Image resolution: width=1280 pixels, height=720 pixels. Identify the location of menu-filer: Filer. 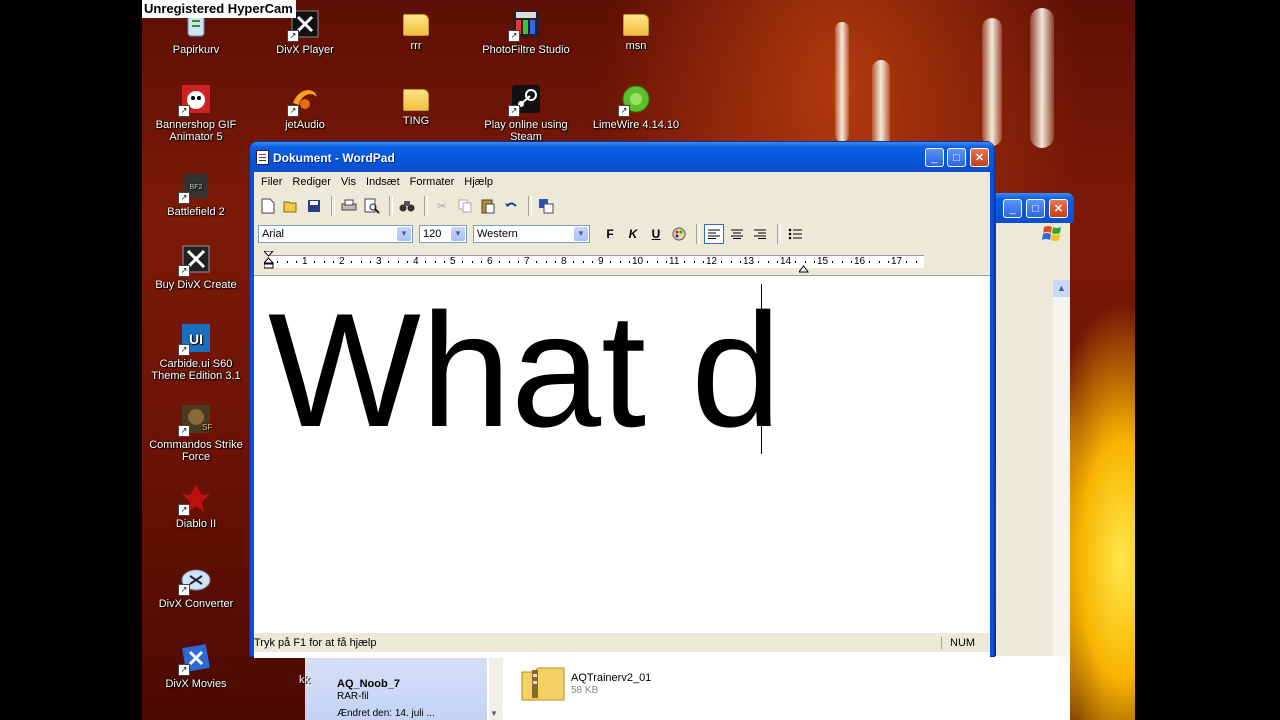
(271, 182).